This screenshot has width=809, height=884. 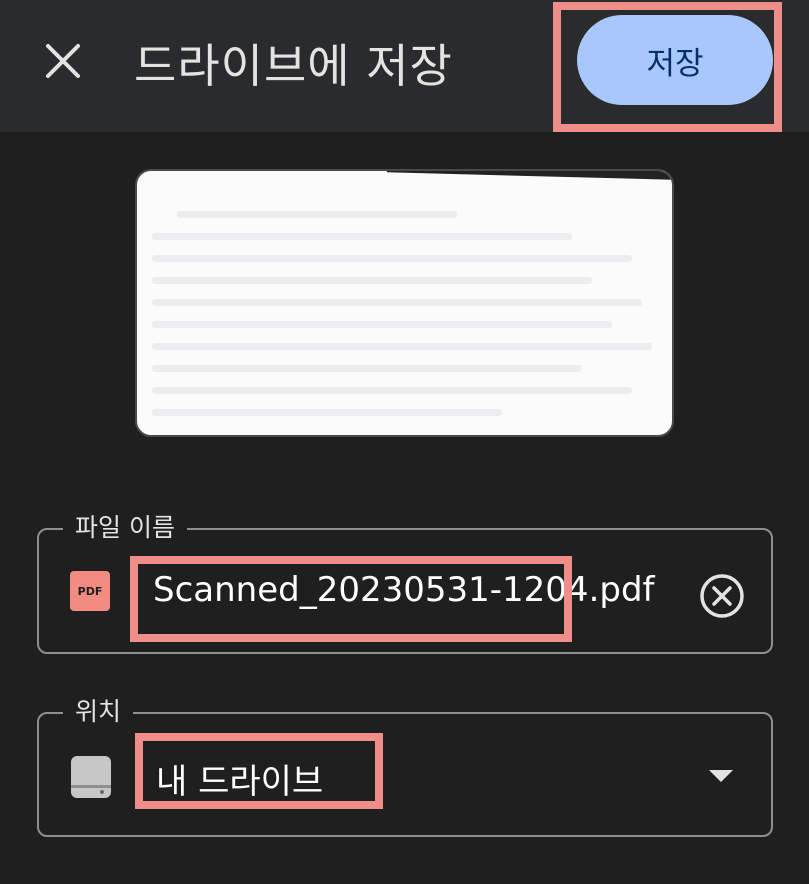 I want to click on drive-icon, so click(x=91, y=777).